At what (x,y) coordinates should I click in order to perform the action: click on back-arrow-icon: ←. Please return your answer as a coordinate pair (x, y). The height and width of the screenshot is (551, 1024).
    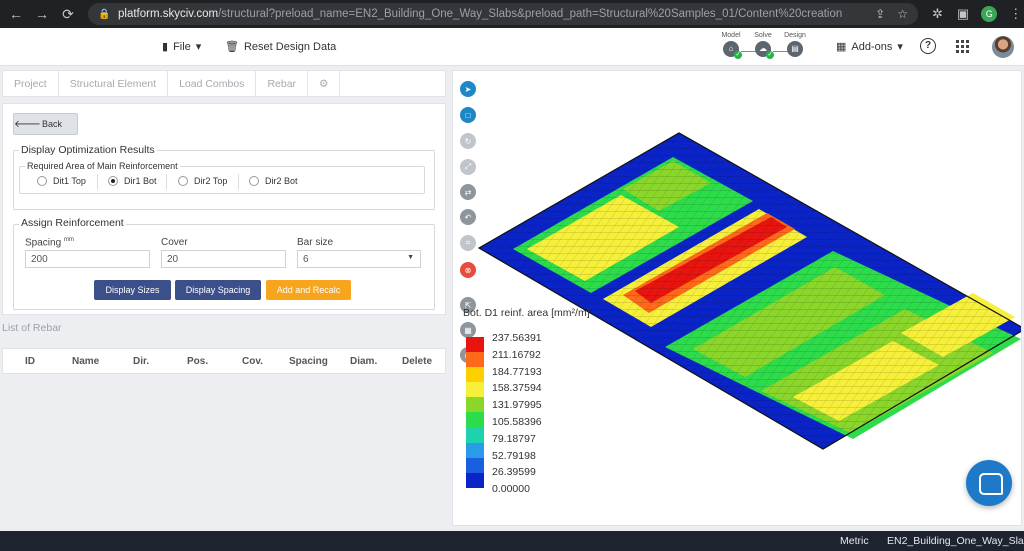
    Looking at the image, I should click on (16, 14).